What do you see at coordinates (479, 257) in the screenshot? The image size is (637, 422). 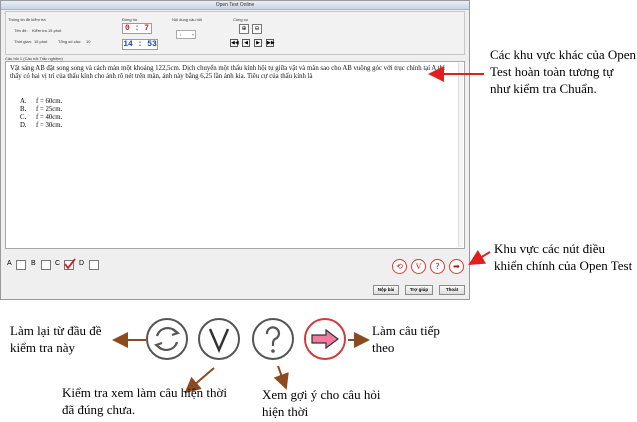 I see `arrow-to-controls` at bounding box center [479, 257].